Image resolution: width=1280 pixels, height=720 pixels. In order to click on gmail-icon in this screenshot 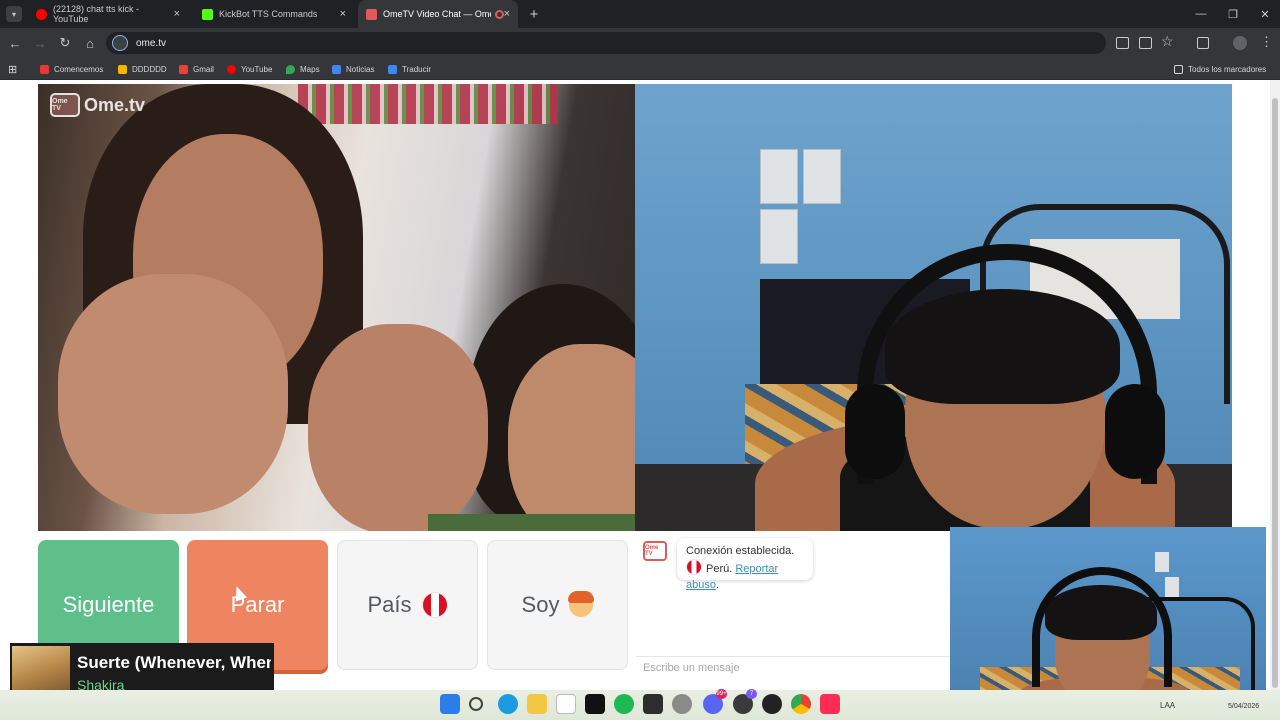, I will do `click(183, 69)`.